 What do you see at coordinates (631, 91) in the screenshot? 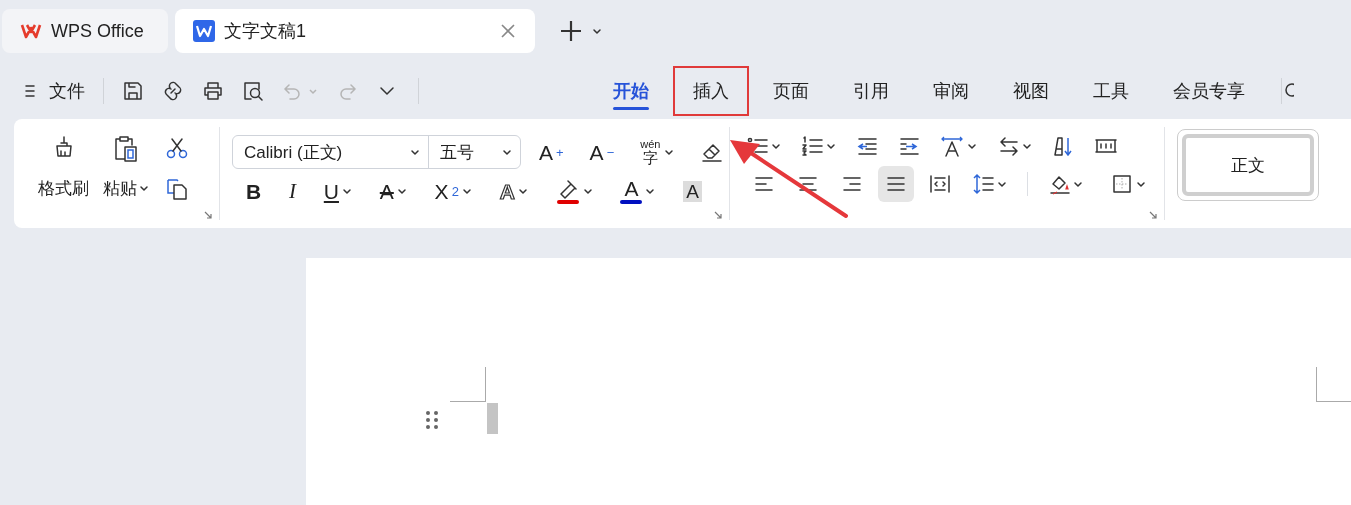
I see `ribbon-tab: 开始` at bounding box center [631, 91].